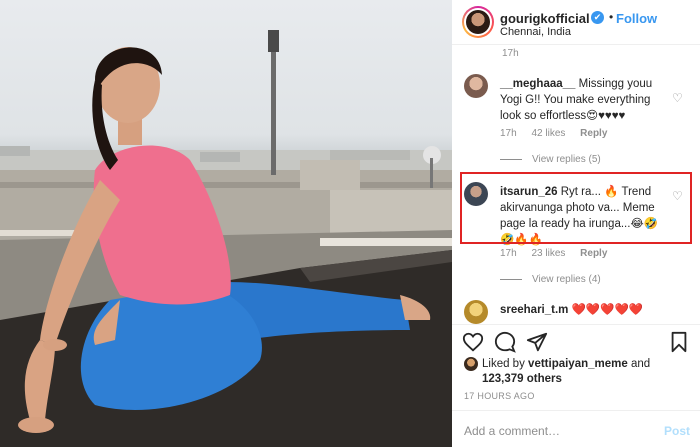  Describe the element at coordinates (578, 364) in the screenshot. I see `liker-username: vettipaiyan_meme` at that location.